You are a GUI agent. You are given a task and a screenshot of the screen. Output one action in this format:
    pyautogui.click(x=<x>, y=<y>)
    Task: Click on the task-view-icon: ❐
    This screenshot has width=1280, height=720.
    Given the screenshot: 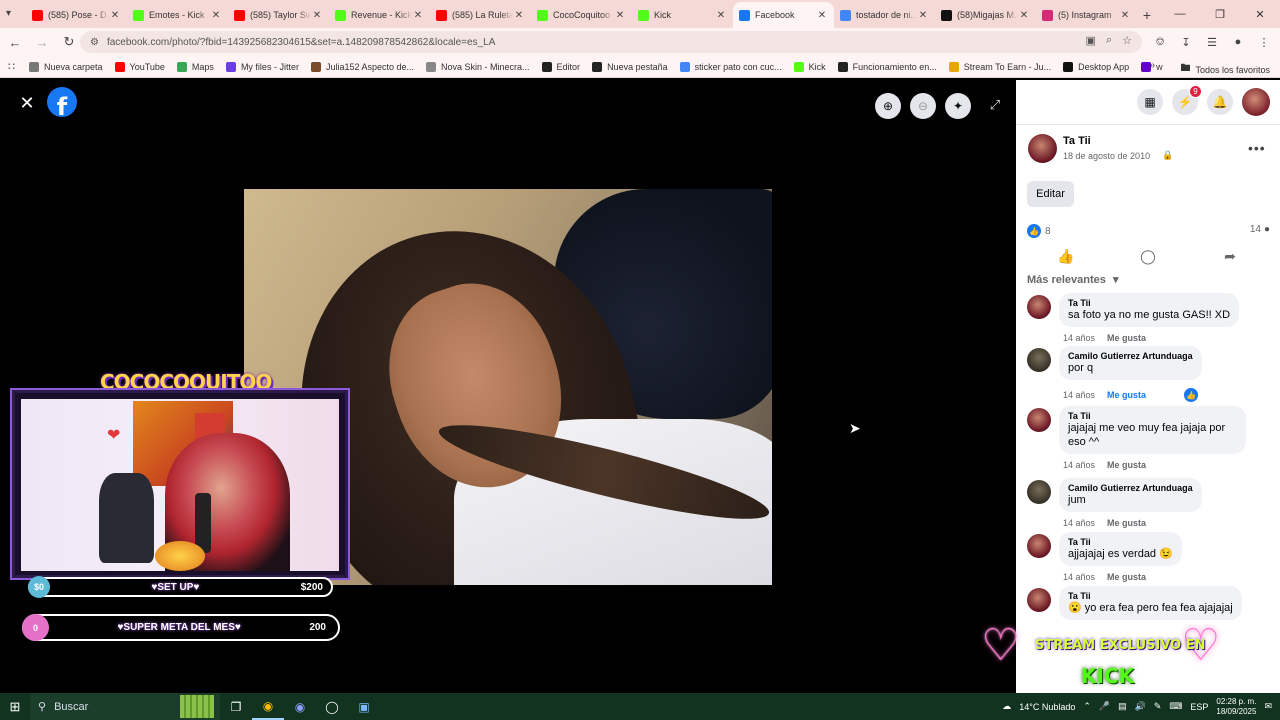 What is the action you would take?
    pyautogui.click(x=236, y=706)
    